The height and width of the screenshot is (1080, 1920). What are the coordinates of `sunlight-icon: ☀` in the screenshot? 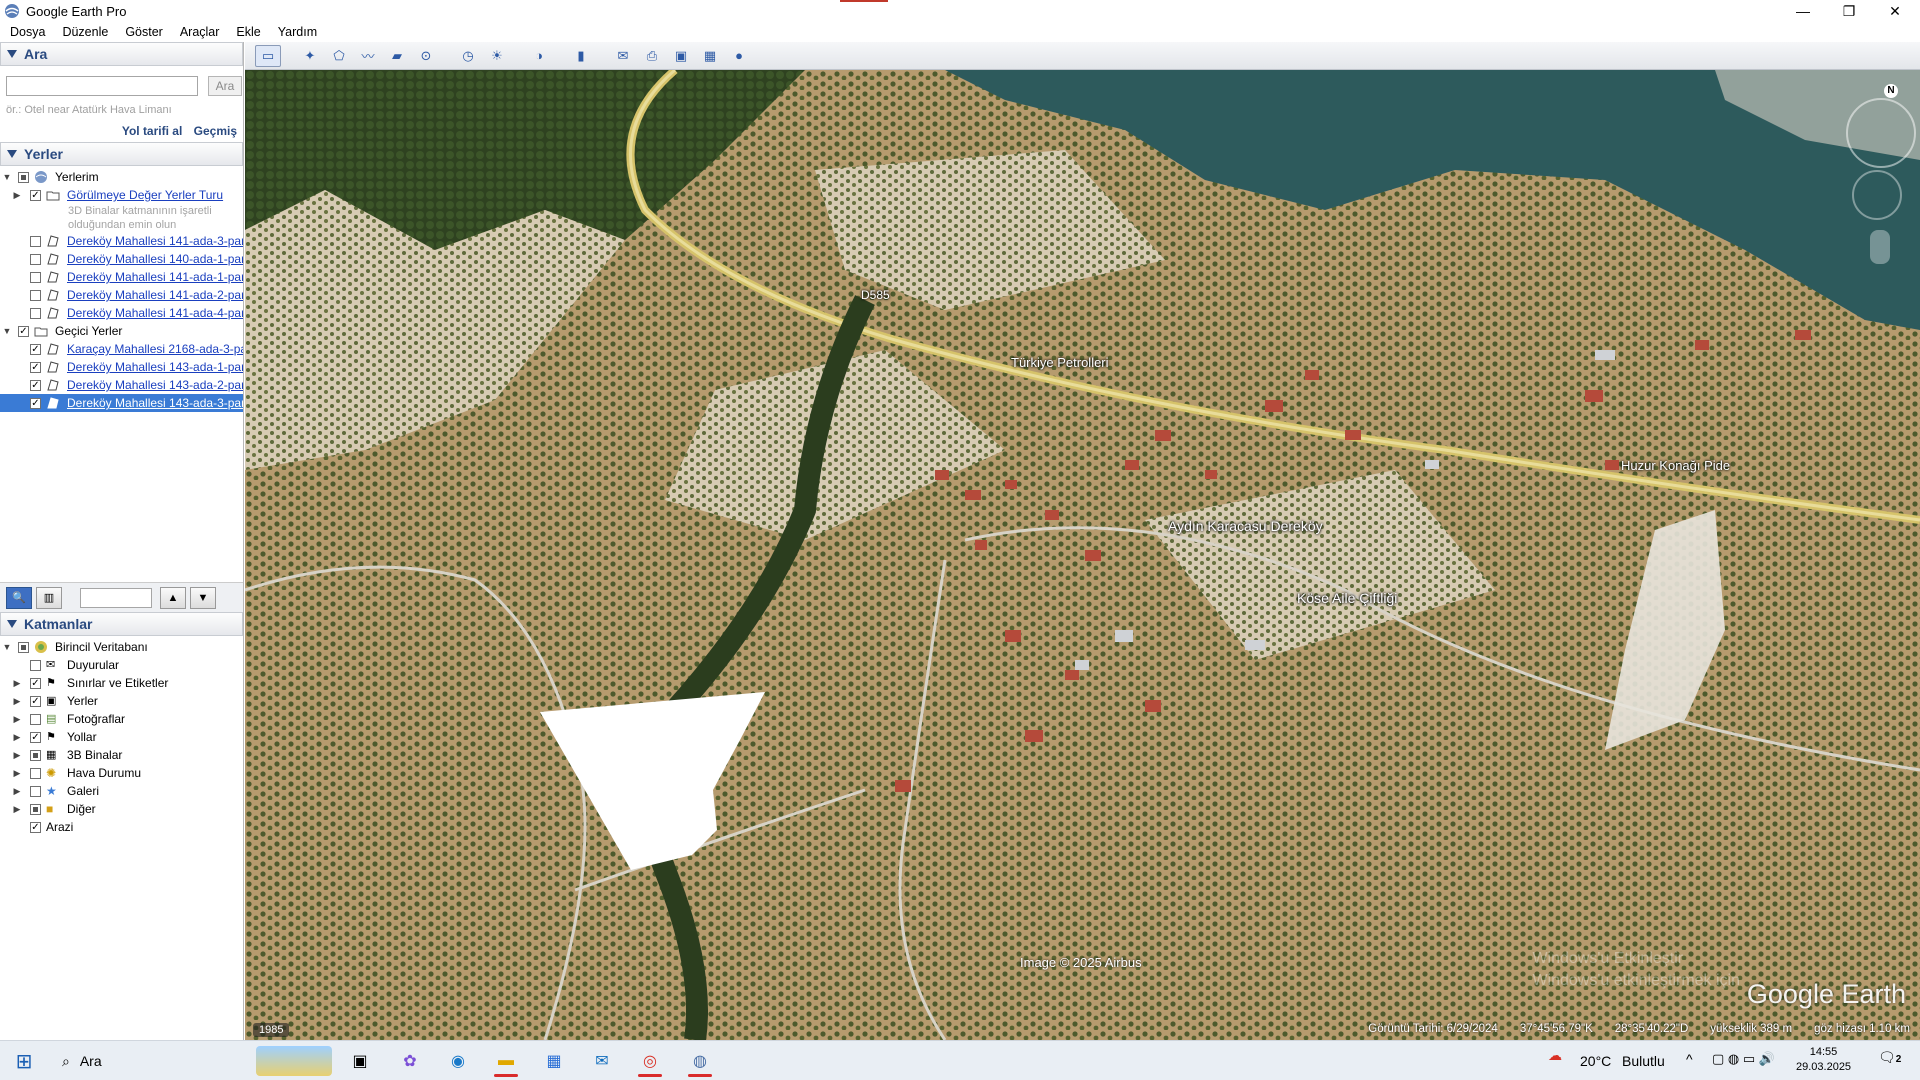 It's located at (497, 56).